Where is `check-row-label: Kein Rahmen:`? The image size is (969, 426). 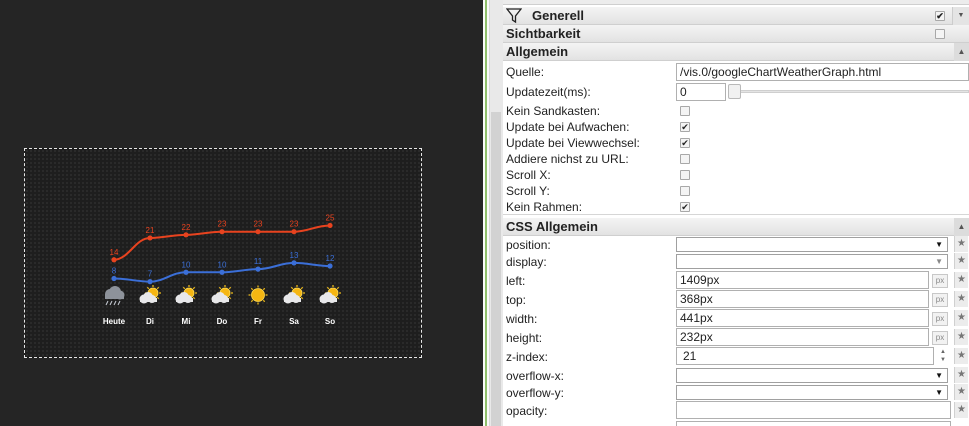
check-row-label: Kein Rahmen: is located at coordinates (544, 207).